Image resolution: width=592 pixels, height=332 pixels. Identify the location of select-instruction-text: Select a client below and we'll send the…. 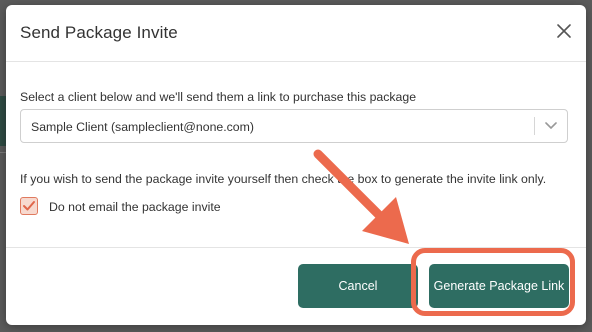
(218, 97).